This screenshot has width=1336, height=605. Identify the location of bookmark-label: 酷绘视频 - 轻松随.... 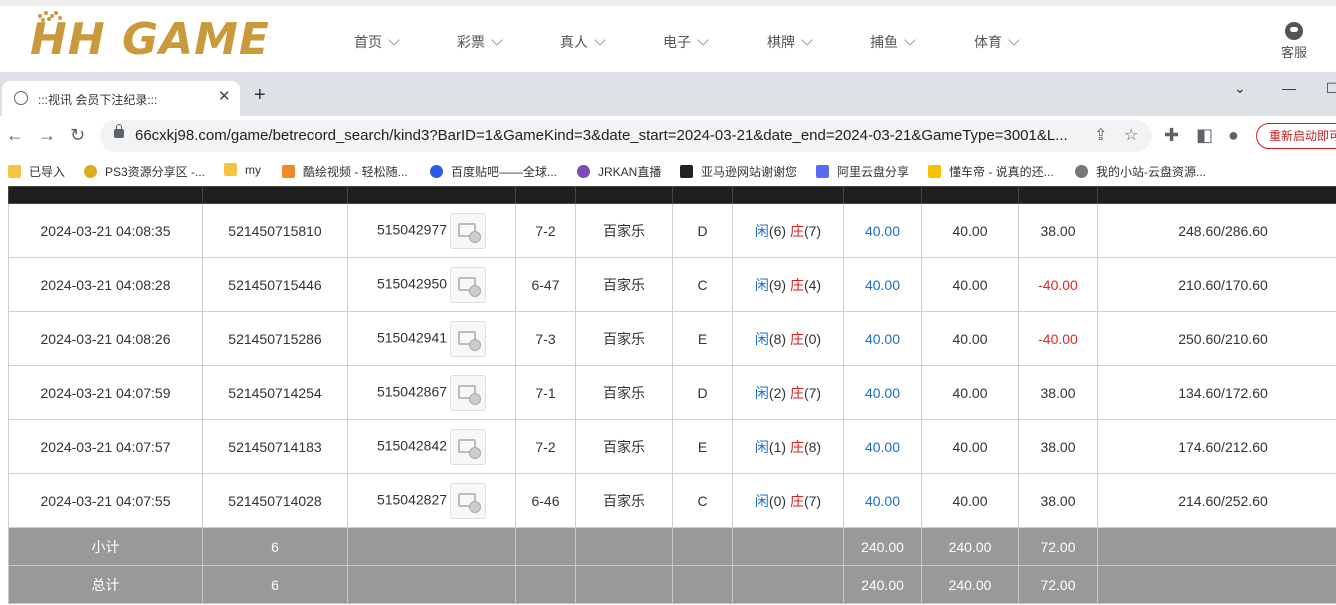
(355, 172).